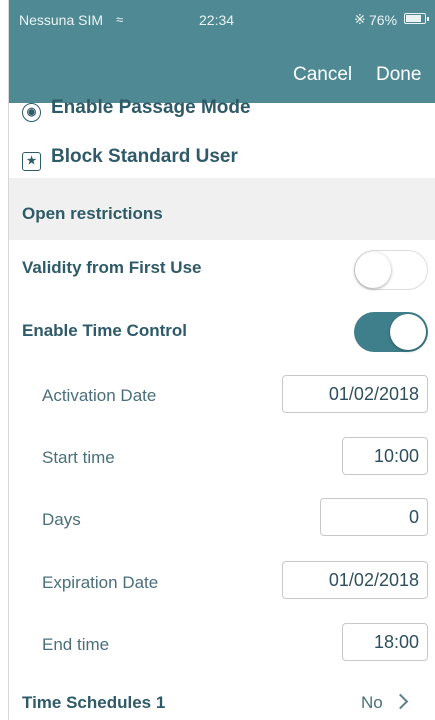 The width and height of the screenshot is (435, 720). What do you see at coordinates (355, 580) in the screenshot?
I see `expiration-date-field: 01/02/2018` at bounding box center [355, 580].